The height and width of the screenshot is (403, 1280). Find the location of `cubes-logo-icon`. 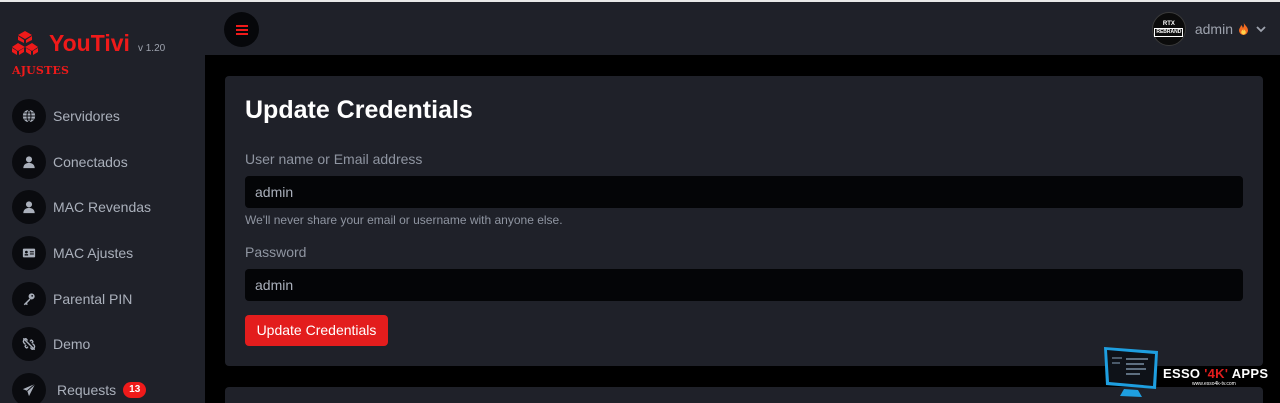

cubes-logo-icon is located at coordinates (25, 43).